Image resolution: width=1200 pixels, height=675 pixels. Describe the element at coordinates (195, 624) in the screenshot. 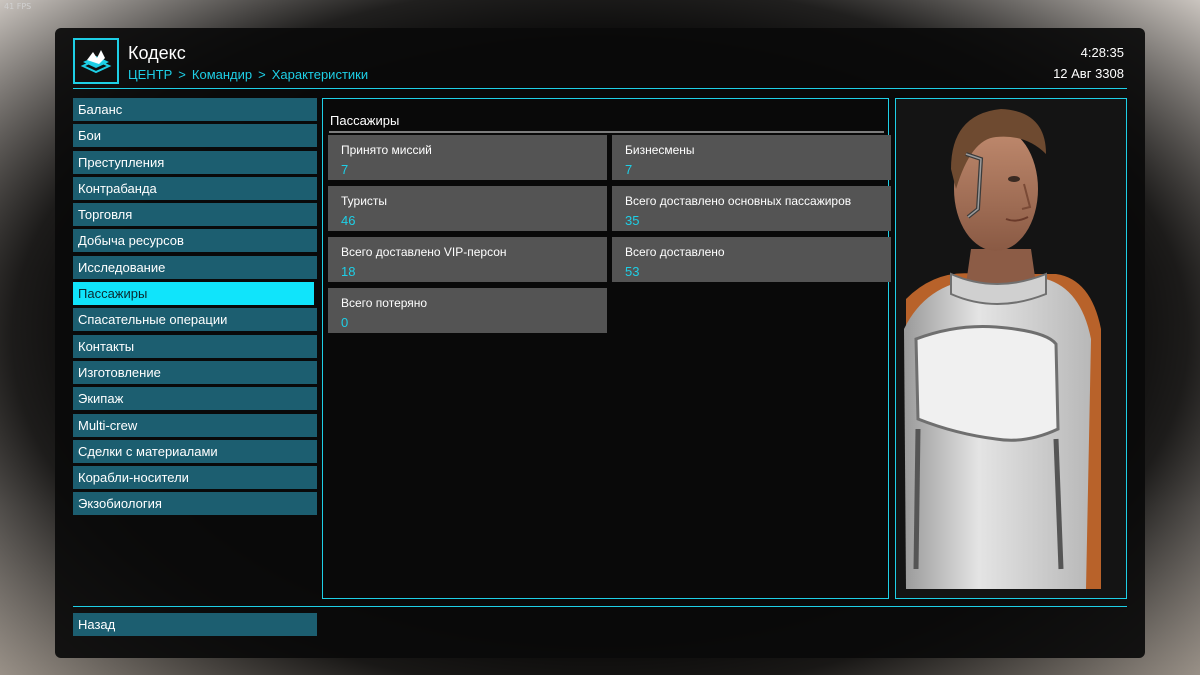

I see `back-button: Назад` at that location.